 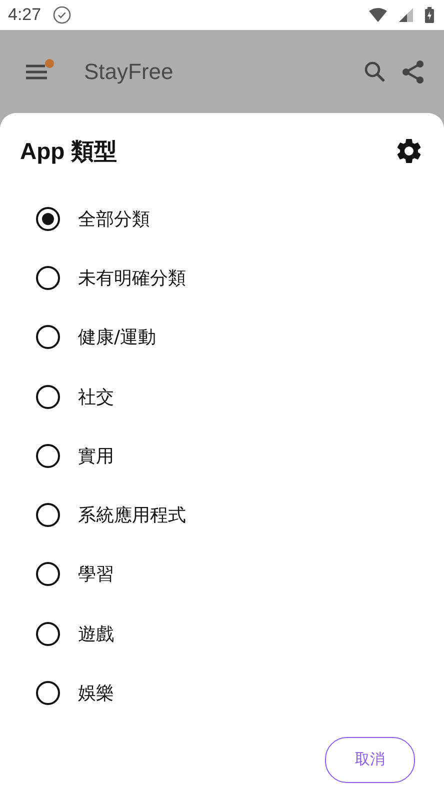 What do you see at coordinates (429, 15) in the screenshot?
I see `battery-icon` at bounding box center [429, 15].